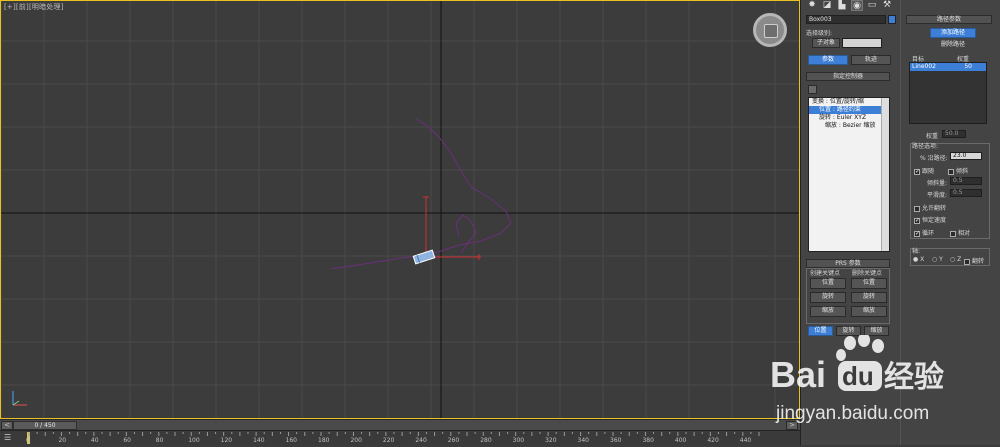  What do you see at coordinates (852, 413) in the screenshot?
I see `svg-text: jingyan.baidu.com` at bounding box center [852, 413].